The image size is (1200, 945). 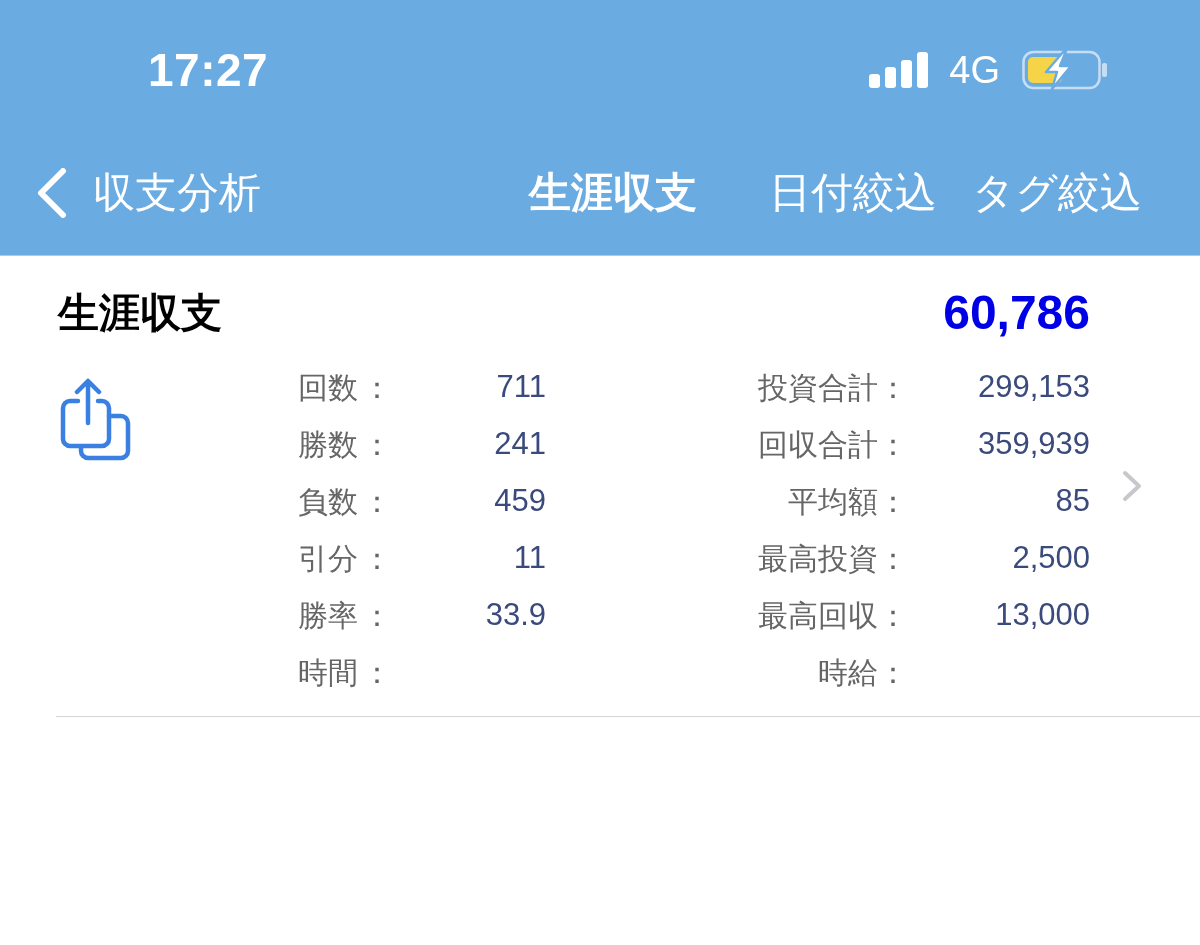 I want to click on chevron-right-icon, so click(x=1132, y=486).